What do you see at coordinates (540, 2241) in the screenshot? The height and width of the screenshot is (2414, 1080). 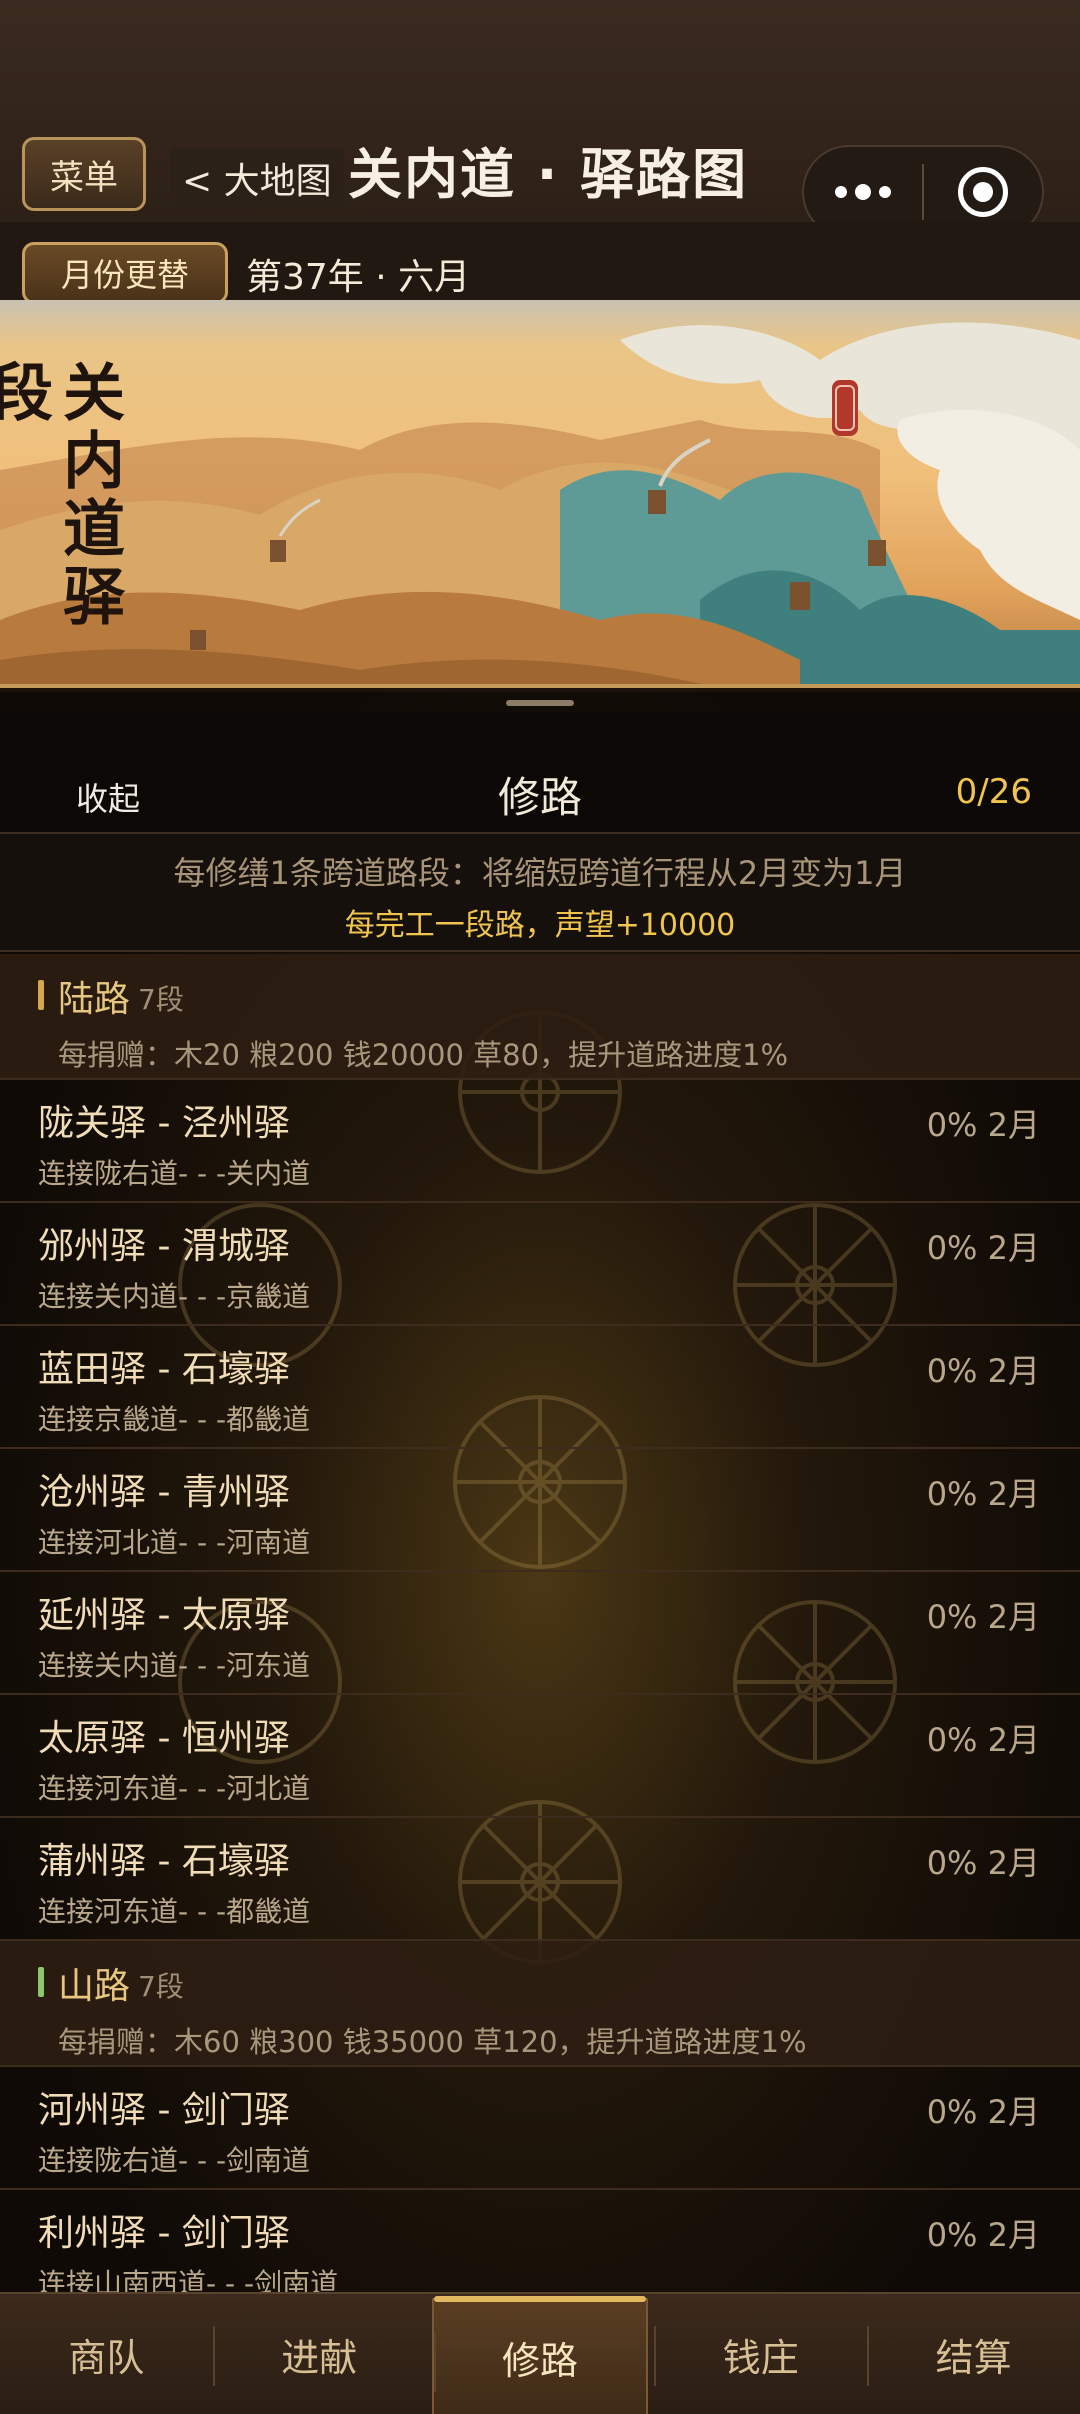 I see `route-row: 利州驿 - 剑门驿 连接山南西道- - -剑南道 0% 2月` at bounding box center [540, 2241].